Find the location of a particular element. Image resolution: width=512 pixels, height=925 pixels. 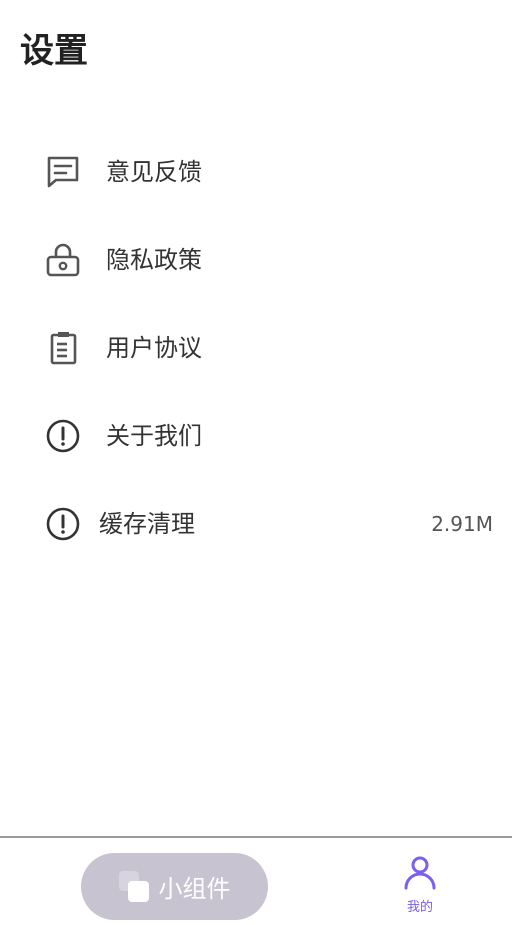

tab-mine-label: 我的 is located at coordinates (419, 907).